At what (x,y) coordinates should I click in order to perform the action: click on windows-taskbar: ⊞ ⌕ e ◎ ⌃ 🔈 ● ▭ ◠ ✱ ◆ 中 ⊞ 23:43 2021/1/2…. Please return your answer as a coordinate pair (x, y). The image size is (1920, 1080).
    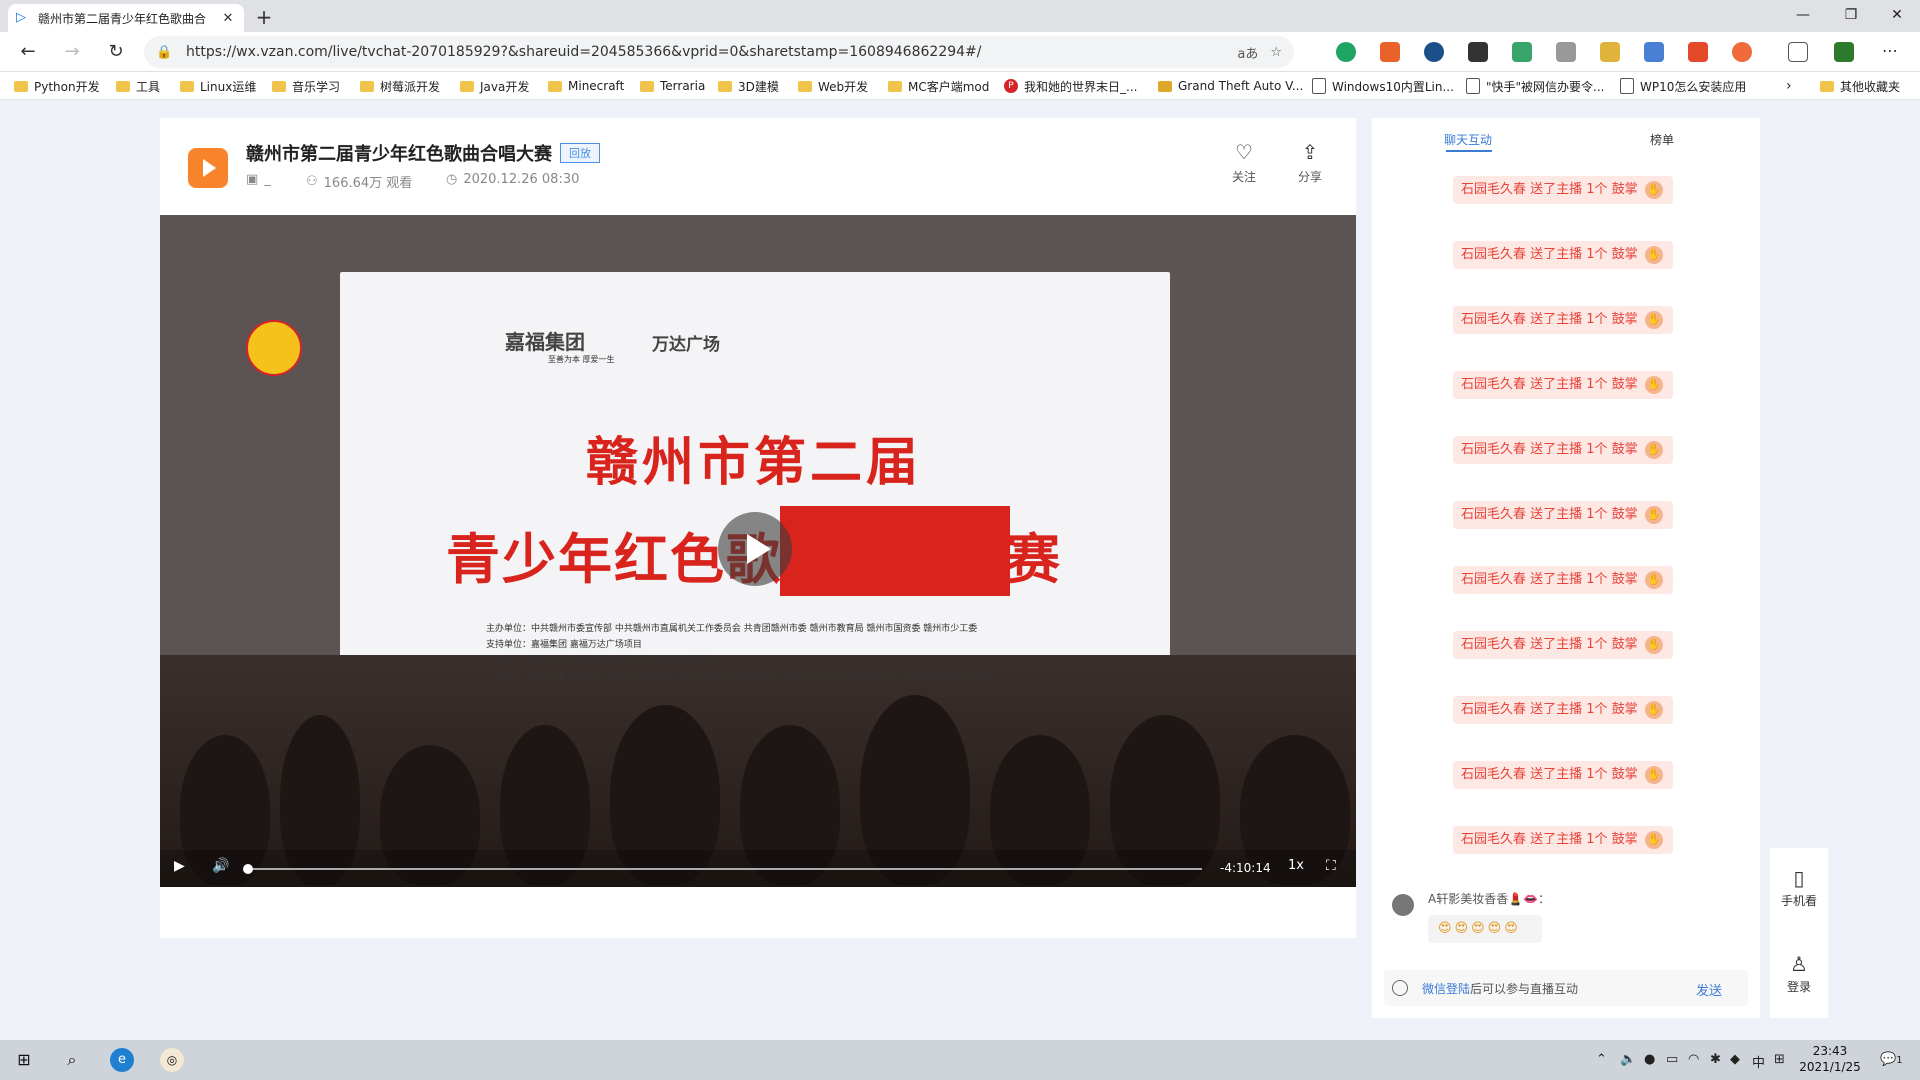
    Looking at the image, I should click on (960, 1060).